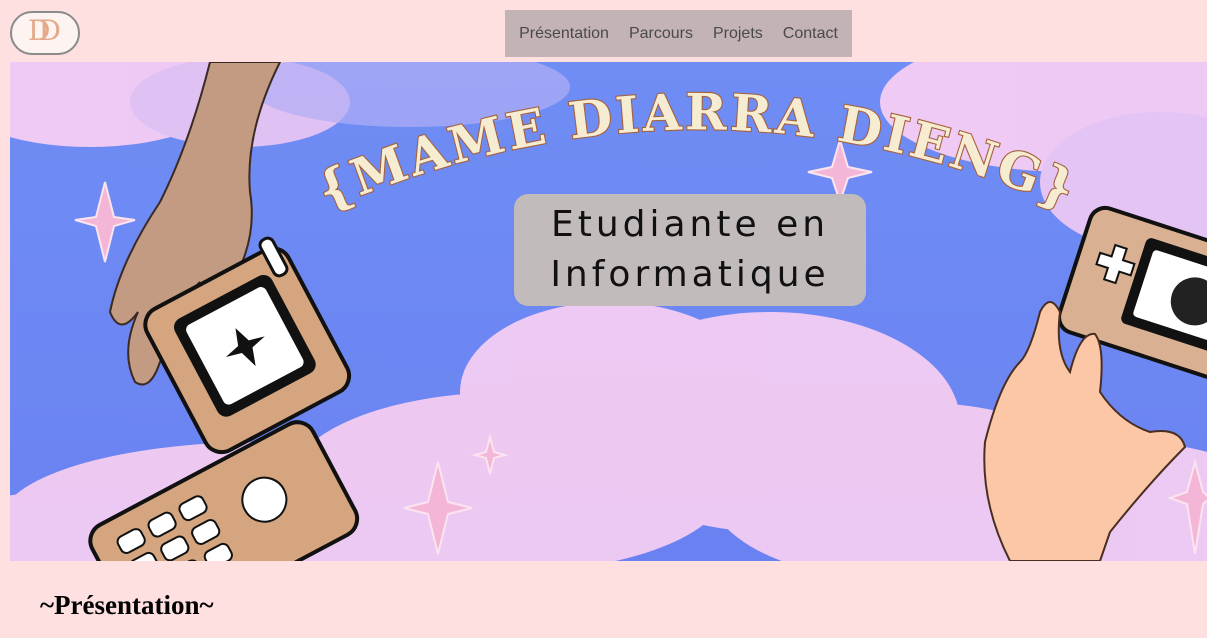 The height and width of the screenshot is (638, 1207). I want to click on nav-item-parcours: Parcours, so click(661, 34).